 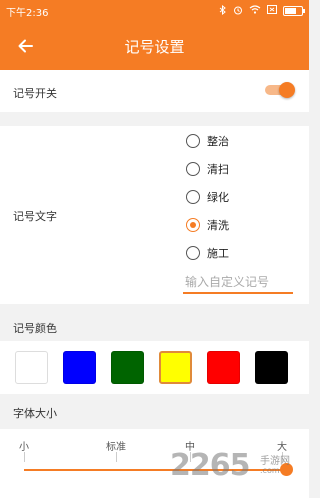 I want to click on status-icons, so click(x=262, y=11).